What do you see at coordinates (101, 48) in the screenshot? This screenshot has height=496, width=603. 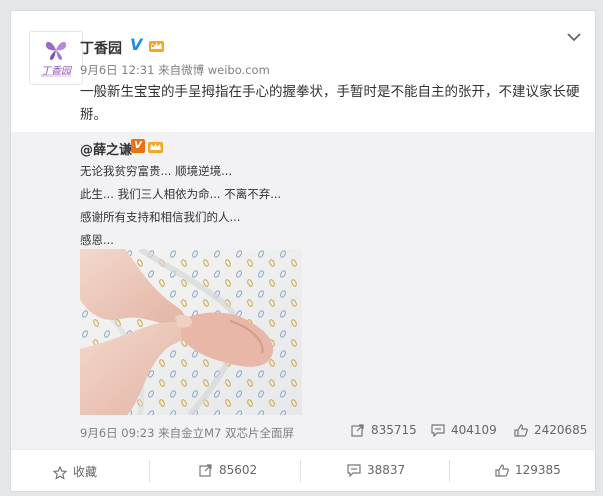 I see `author-name: 丁香园` at bounding box center [101, 48].